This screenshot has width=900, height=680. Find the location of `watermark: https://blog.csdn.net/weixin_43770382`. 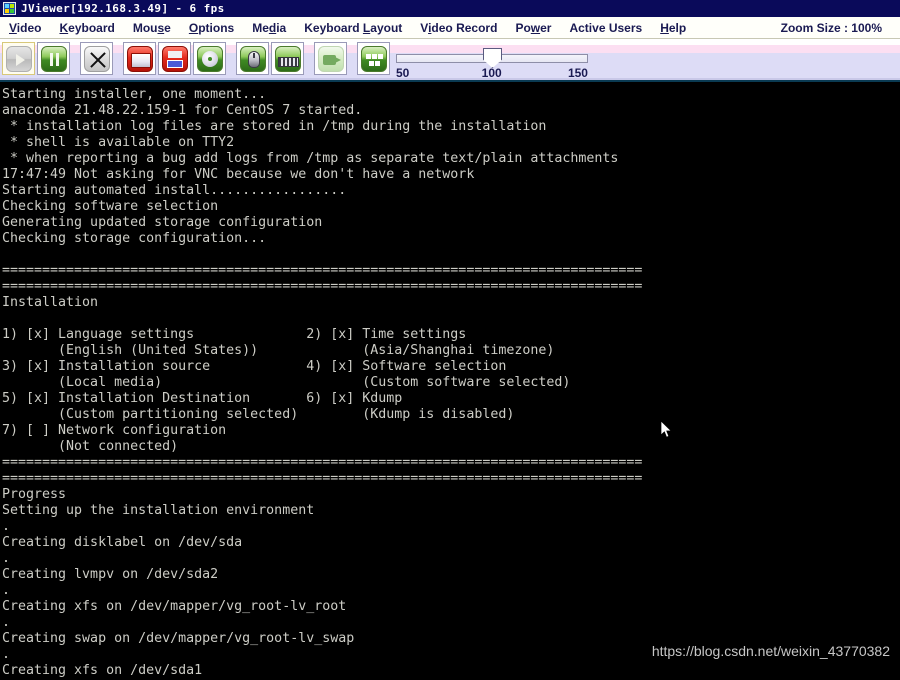

watermark: https://blog.csdn.net/weixin_43770382 is located at coordinates (770, 651).